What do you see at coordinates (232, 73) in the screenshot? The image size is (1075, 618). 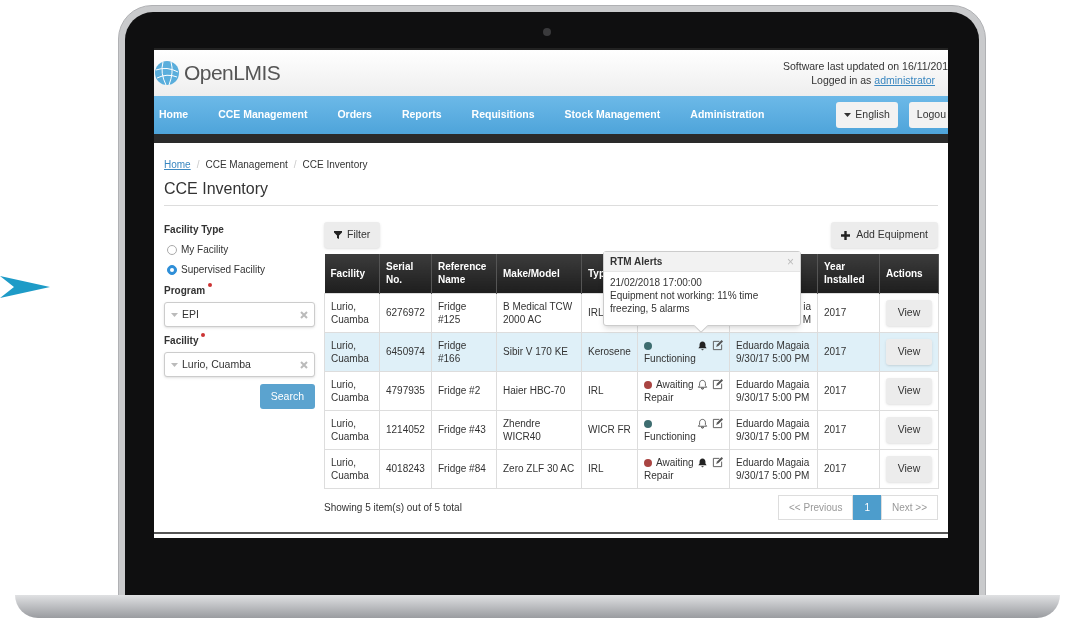 I see `app-logo-text: OpenLMIS` at bounding box center [232, 73].